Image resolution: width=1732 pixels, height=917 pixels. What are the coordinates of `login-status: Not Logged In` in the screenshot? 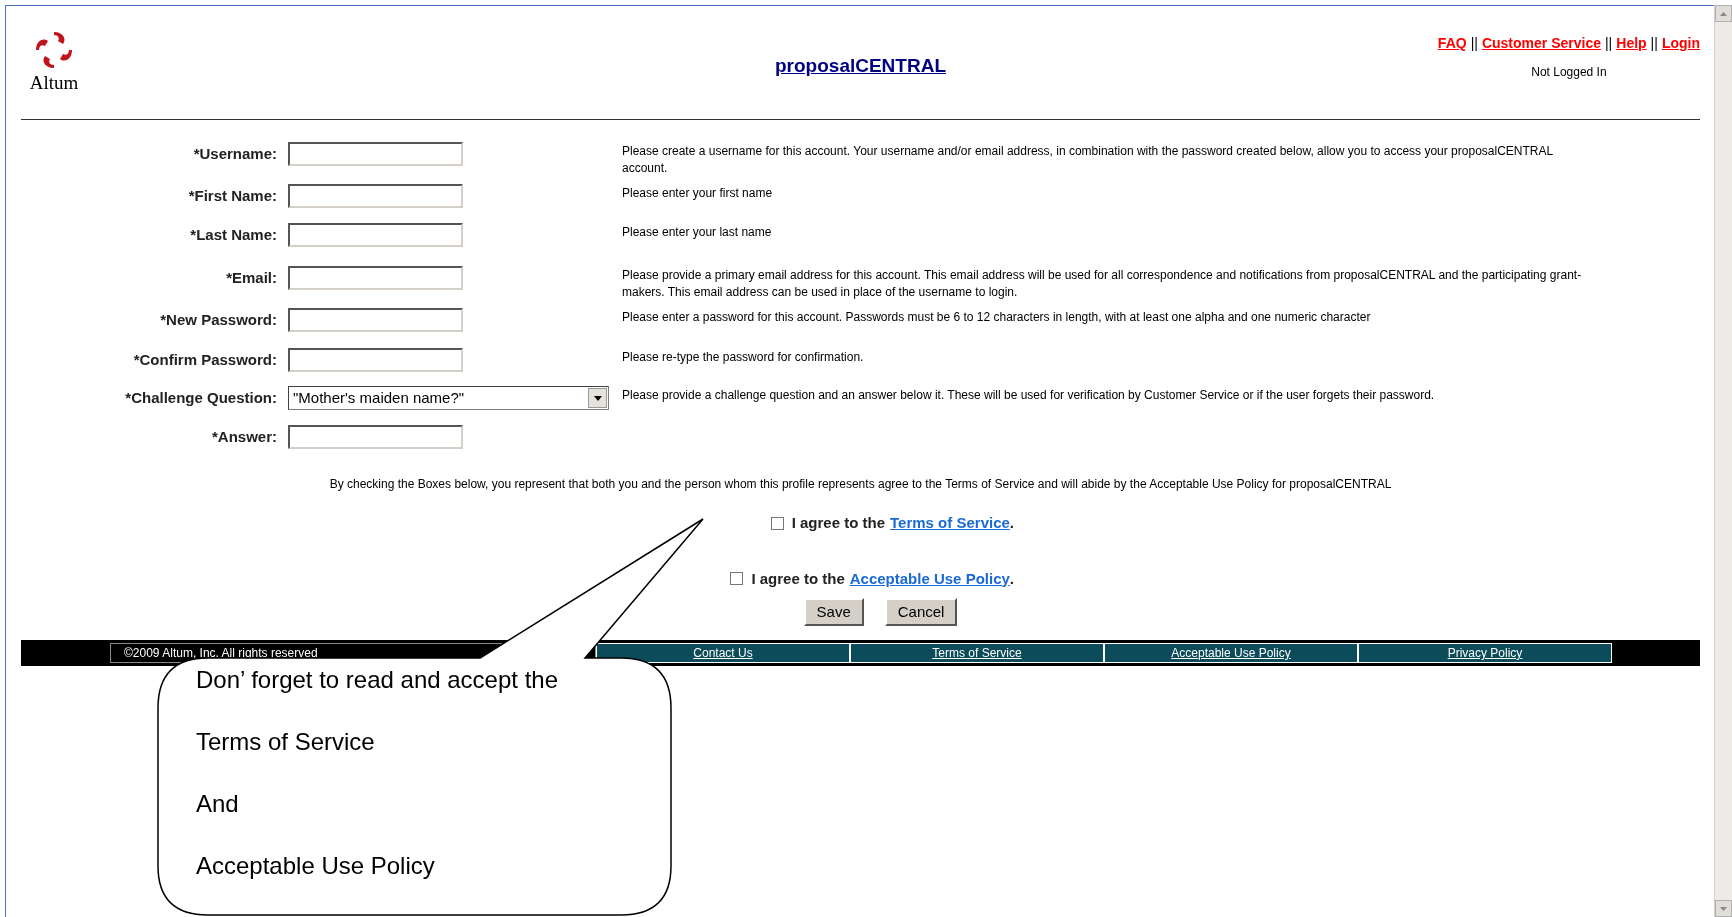 It's located at (1569, 72).